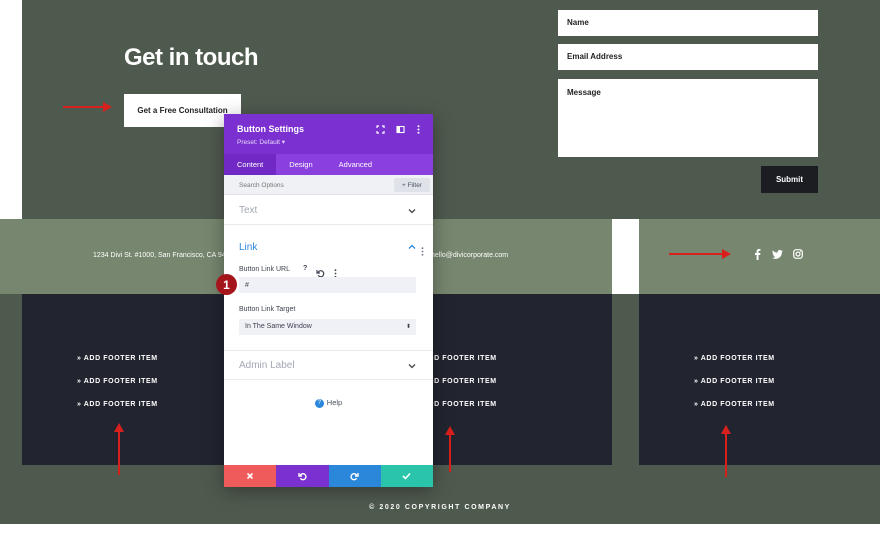 The height and width of the screenshot is (553, 880). What do you see at coordinates (412, 247) in the screenshot?
I see `chevron-up-icon` at bounding box center [412, 247].